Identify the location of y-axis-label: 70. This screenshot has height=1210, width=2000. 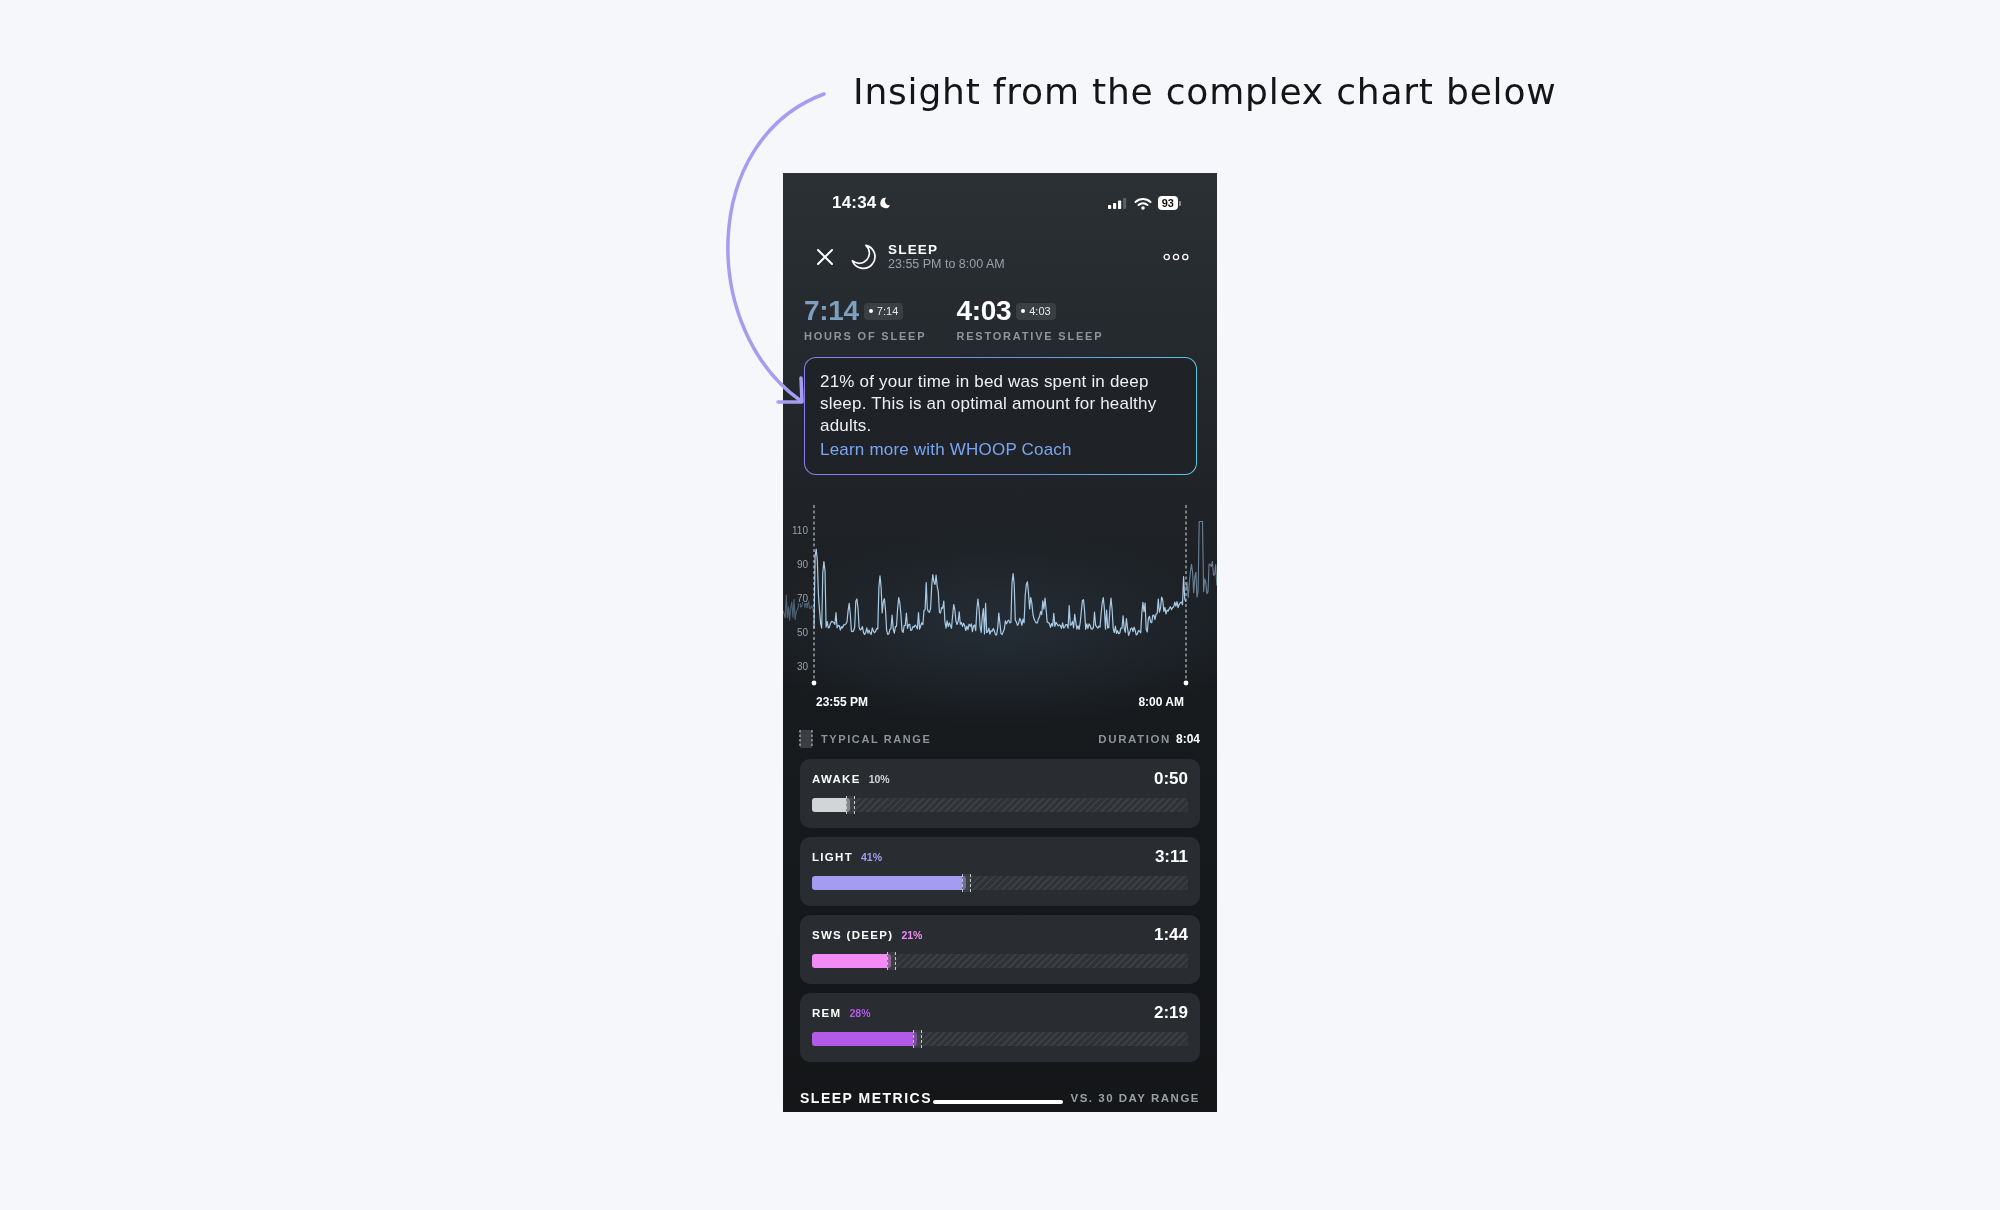
(802, 598).